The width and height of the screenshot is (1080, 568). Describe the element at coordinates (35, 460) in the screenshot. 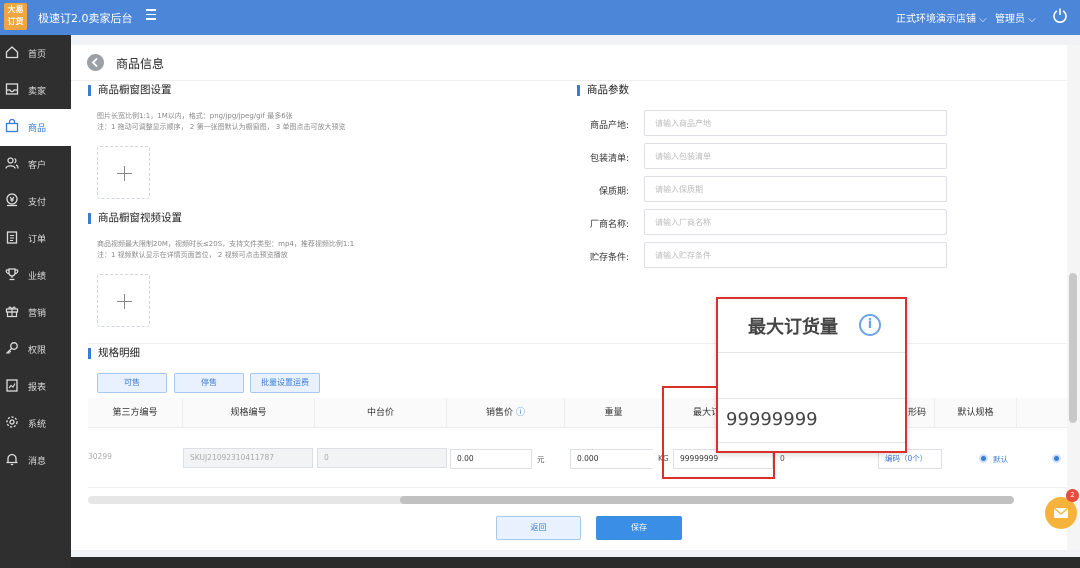

I see `sidebar-item-messages: 消息` at that location.